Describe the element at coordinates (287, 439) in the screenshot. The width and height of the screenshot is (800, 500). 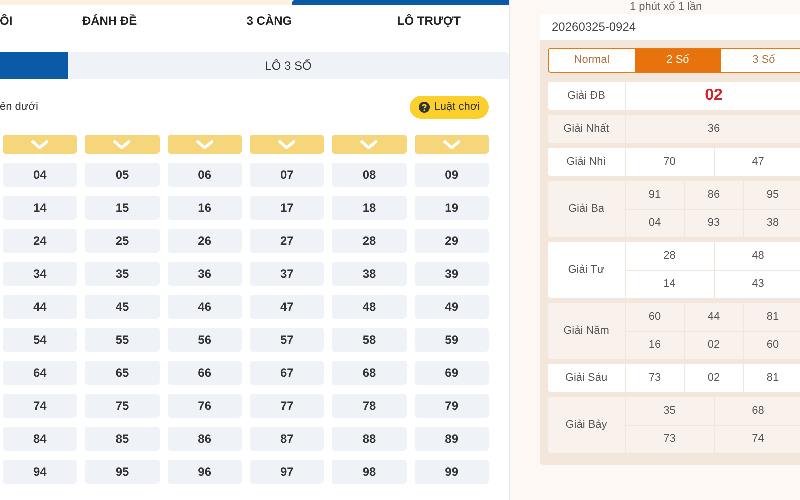
I see `number-button: 87` at that location.